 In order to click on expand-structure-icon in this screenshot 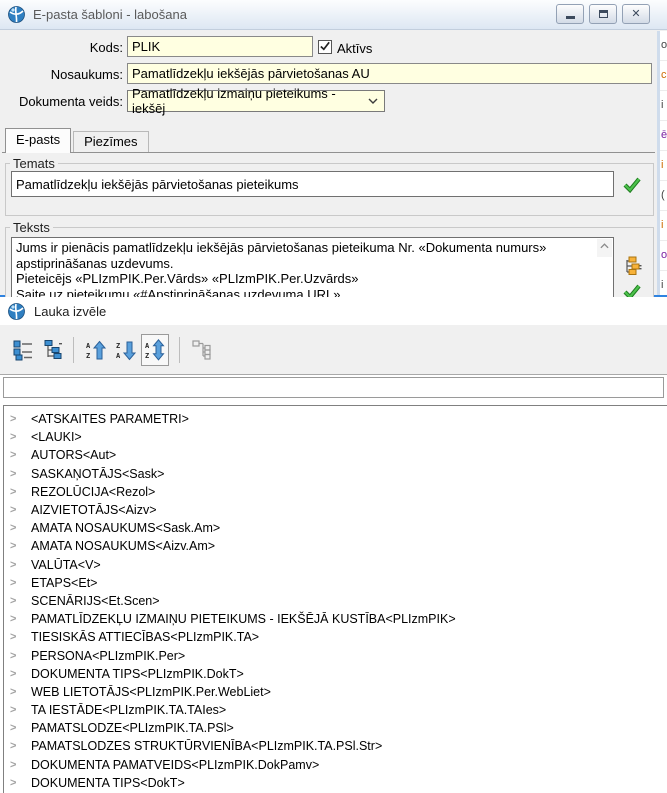, I will do `click(201, 350)`.